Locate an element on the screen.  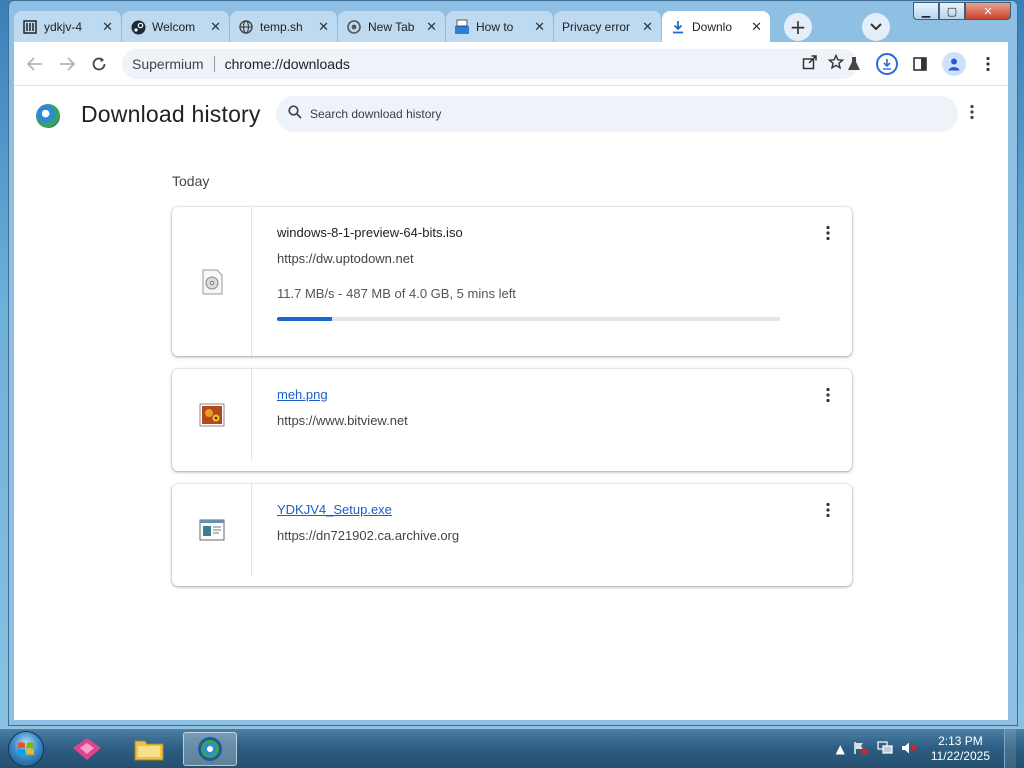
search-icon is located at coordinates (295, 114).